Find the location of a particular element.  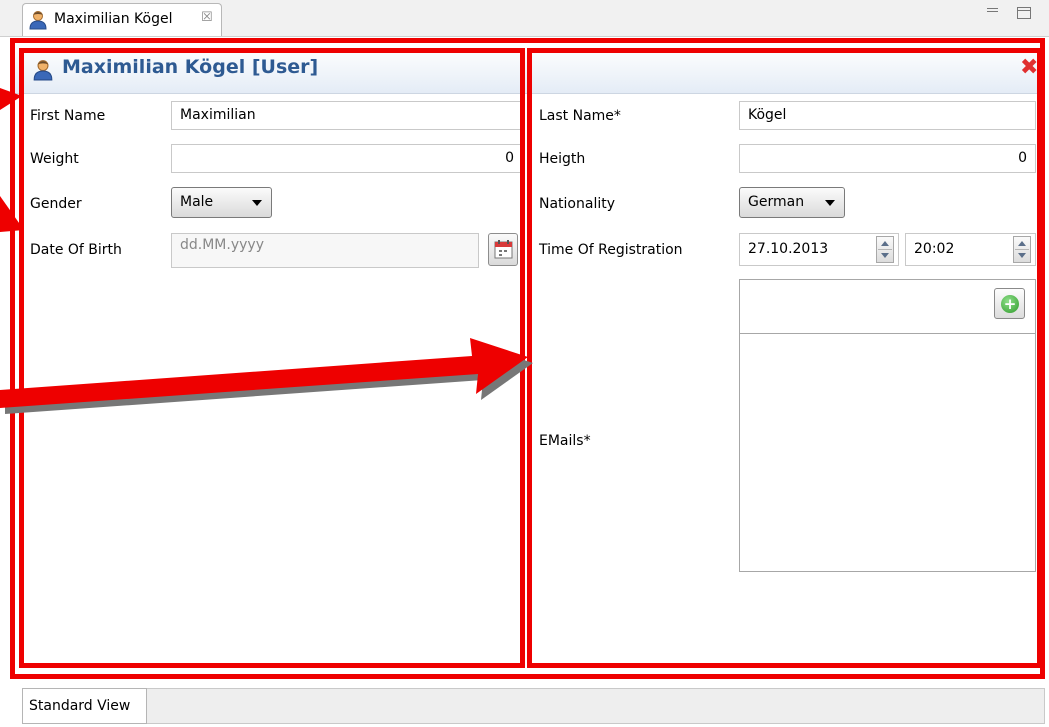

dob-field: dd.MM.yyyy is located at coordinates (325, 250).